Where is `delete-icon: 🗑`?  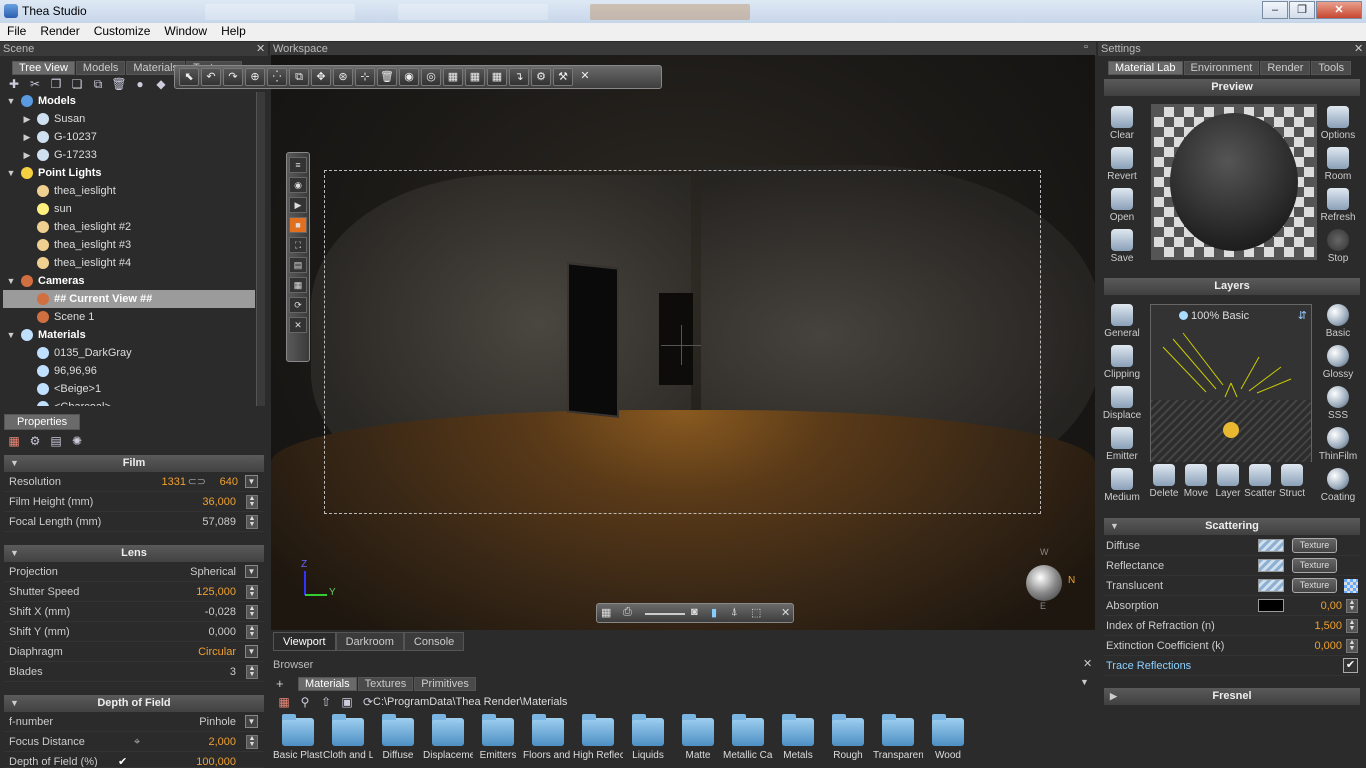
delete-icon: 🗑 is located at coordinates (387, 77).